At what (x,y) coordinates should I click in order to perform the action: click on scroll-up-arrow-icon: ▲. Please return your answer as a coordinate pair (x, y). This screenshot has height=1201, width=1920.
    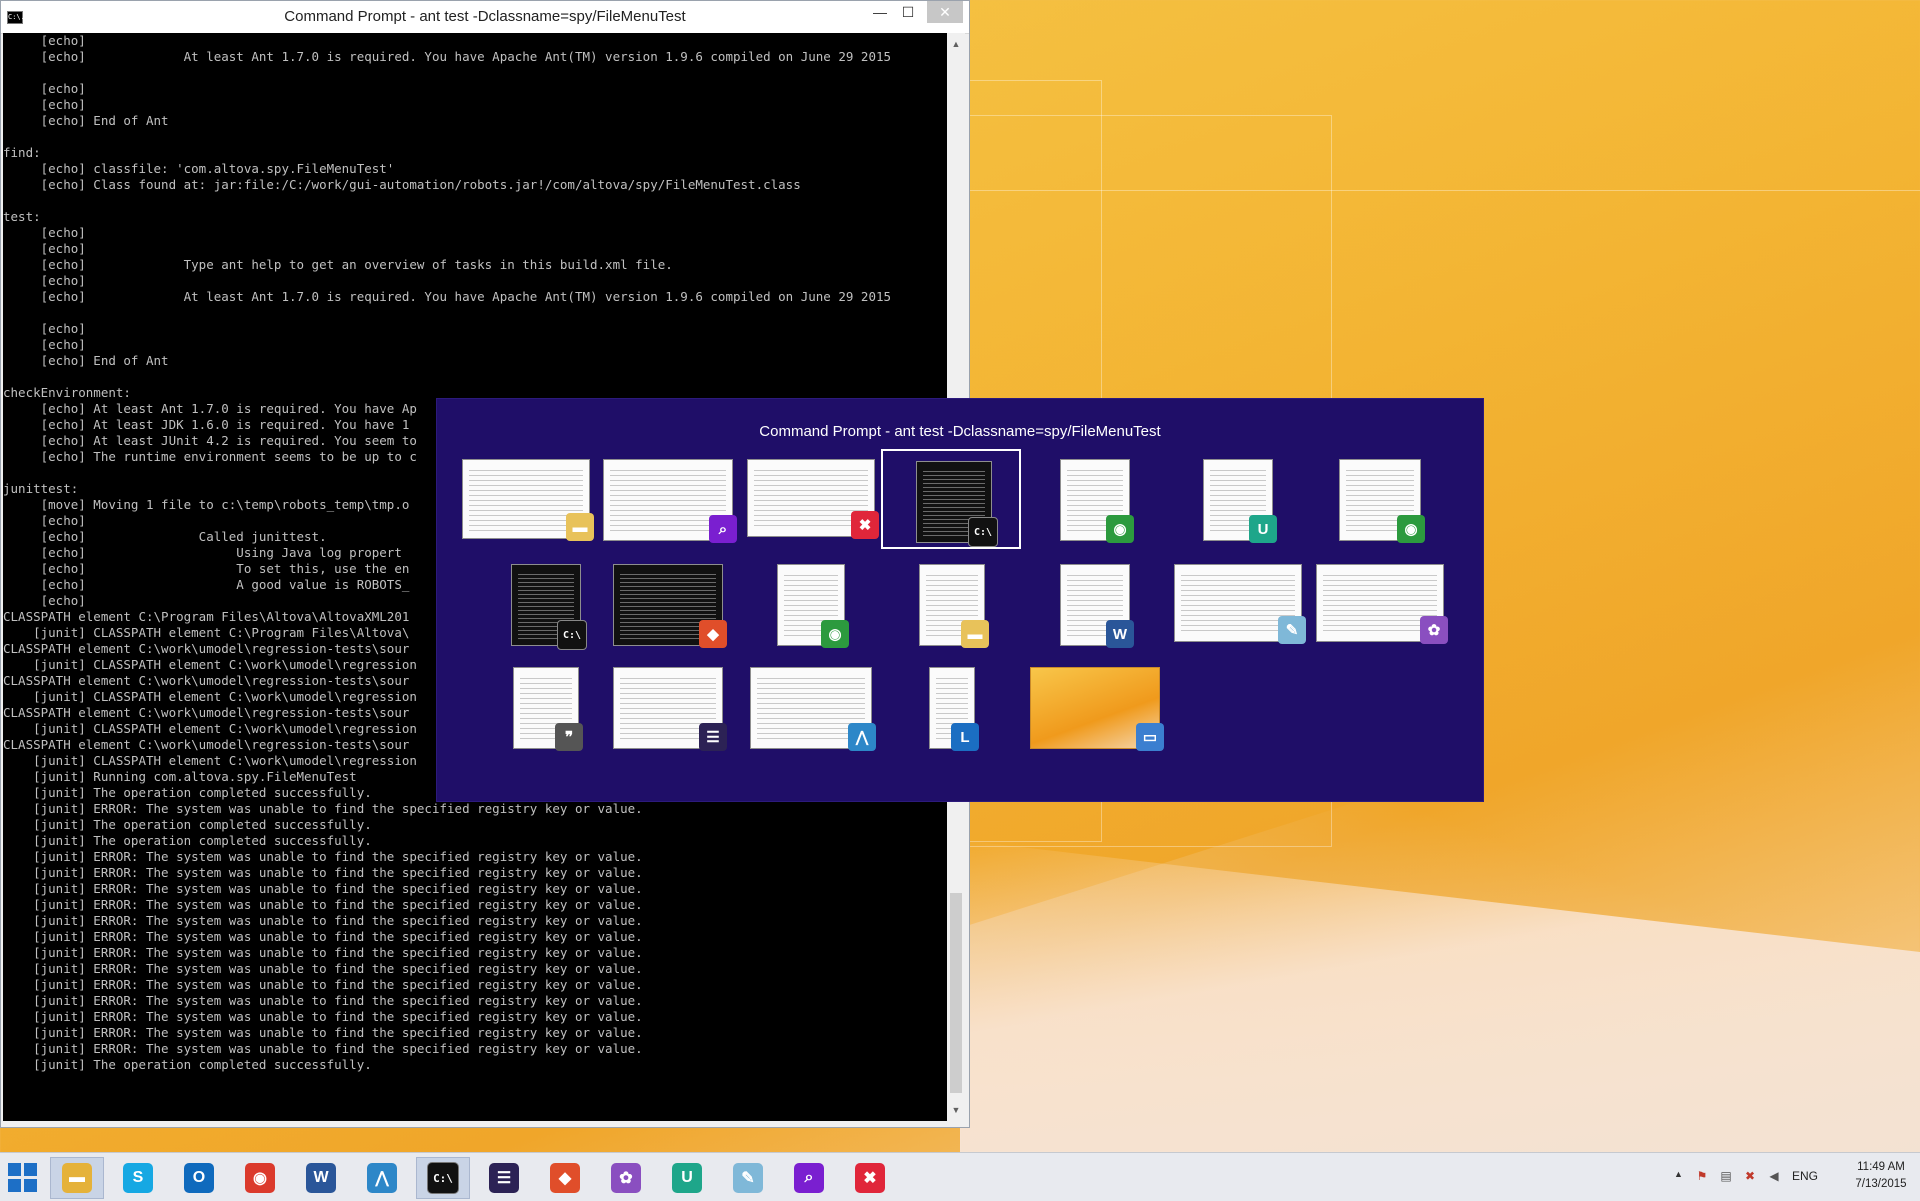
    Looking at the image, I should click on (956, 44).